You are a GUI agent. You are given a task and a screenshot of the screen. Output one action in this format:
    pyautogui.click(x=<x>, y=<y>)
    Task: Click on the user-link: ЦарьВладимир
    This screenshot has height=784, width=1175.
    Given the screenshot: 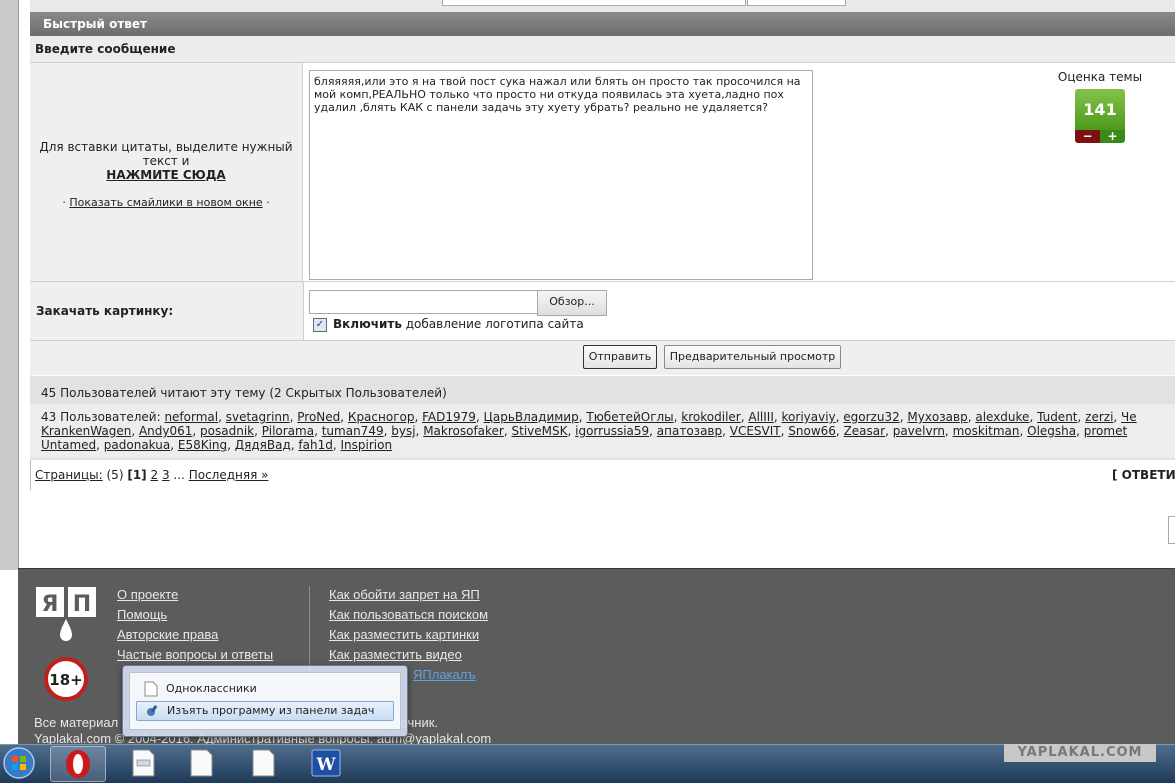 What is the action you would take?
    pyautogui.click(x=531, y=417)
    